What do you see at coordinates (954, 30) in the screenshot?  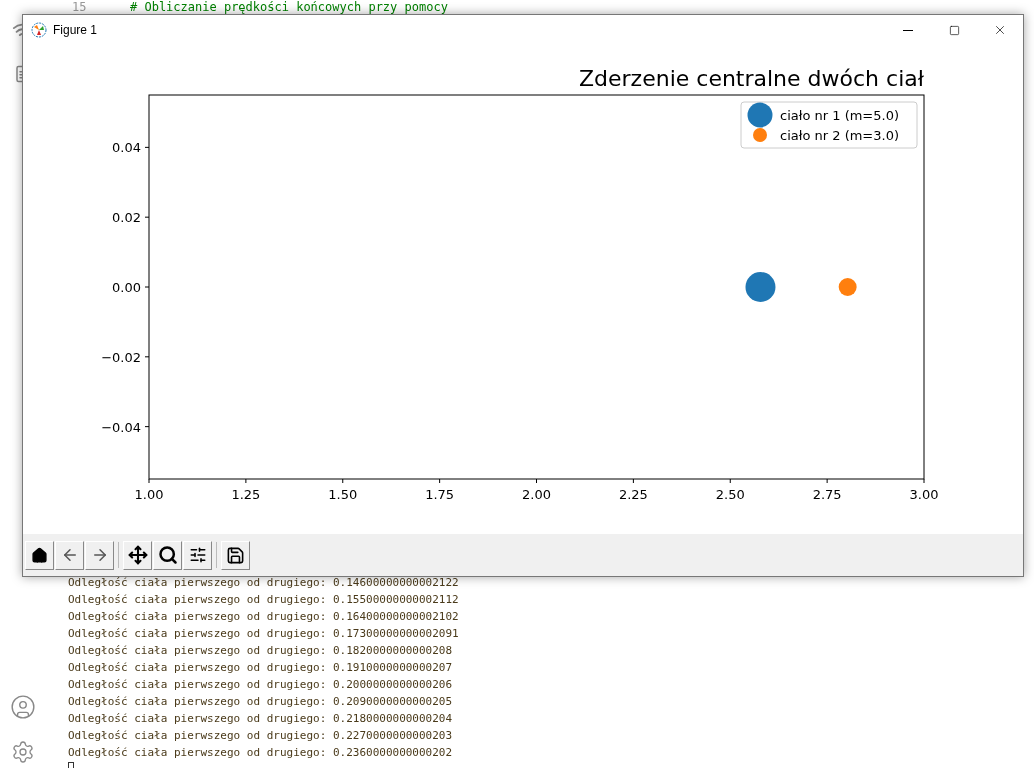 I see `maximize-icon` at bounding box center [954, 30].